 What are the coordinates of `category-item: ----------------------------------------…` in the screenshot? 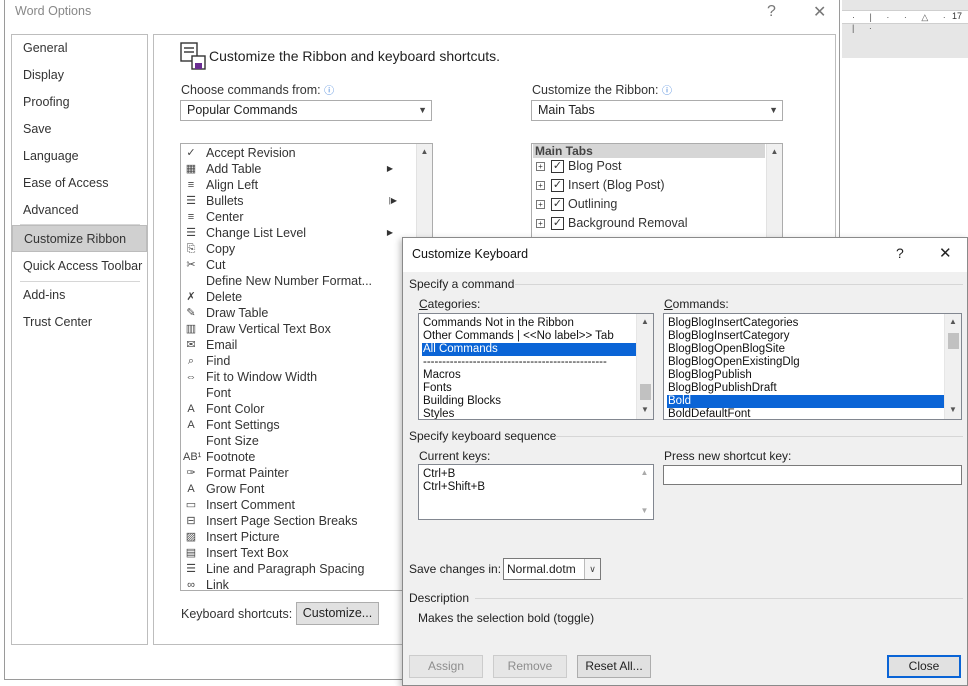 It's located at (530, 362).